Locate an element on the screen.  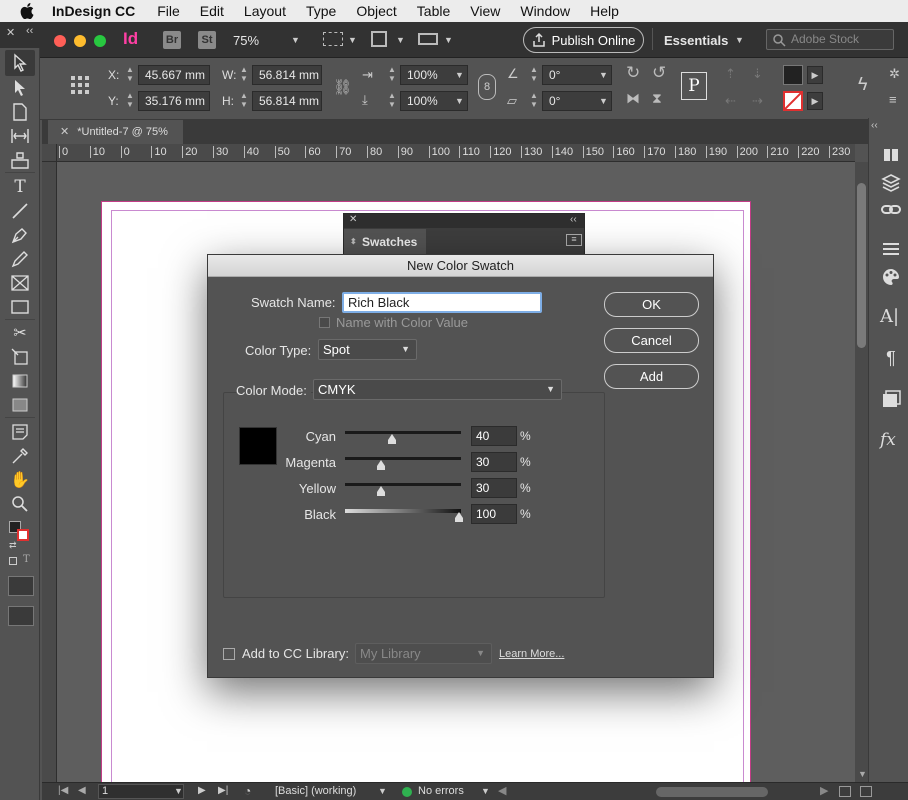
swatches-tab: ⬍ Swatches is located at coordinates (385, 242).